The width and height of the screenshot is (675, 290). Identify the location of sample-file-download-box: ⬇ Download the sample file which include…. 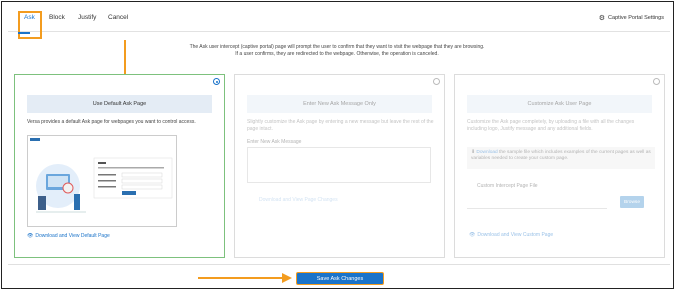
(561, 158).